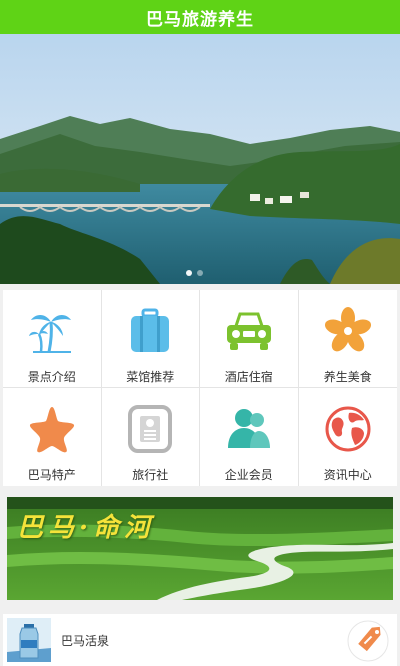 The width and height of the screenshot is (400, 666). I want to click on contact-card-icon, so click(150, 429).